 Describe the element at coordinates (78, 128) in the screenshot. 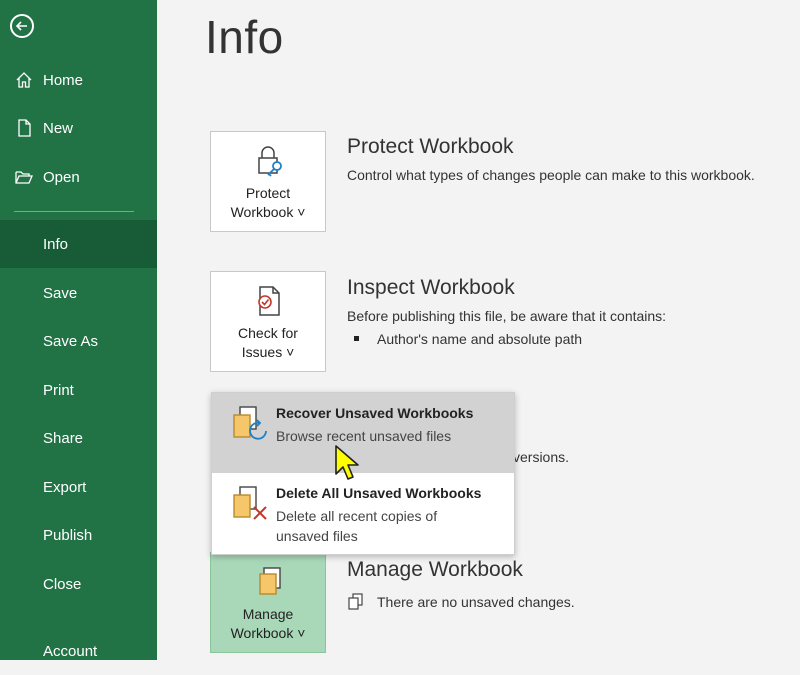

I see `sidebar-item-new: New` at that location.